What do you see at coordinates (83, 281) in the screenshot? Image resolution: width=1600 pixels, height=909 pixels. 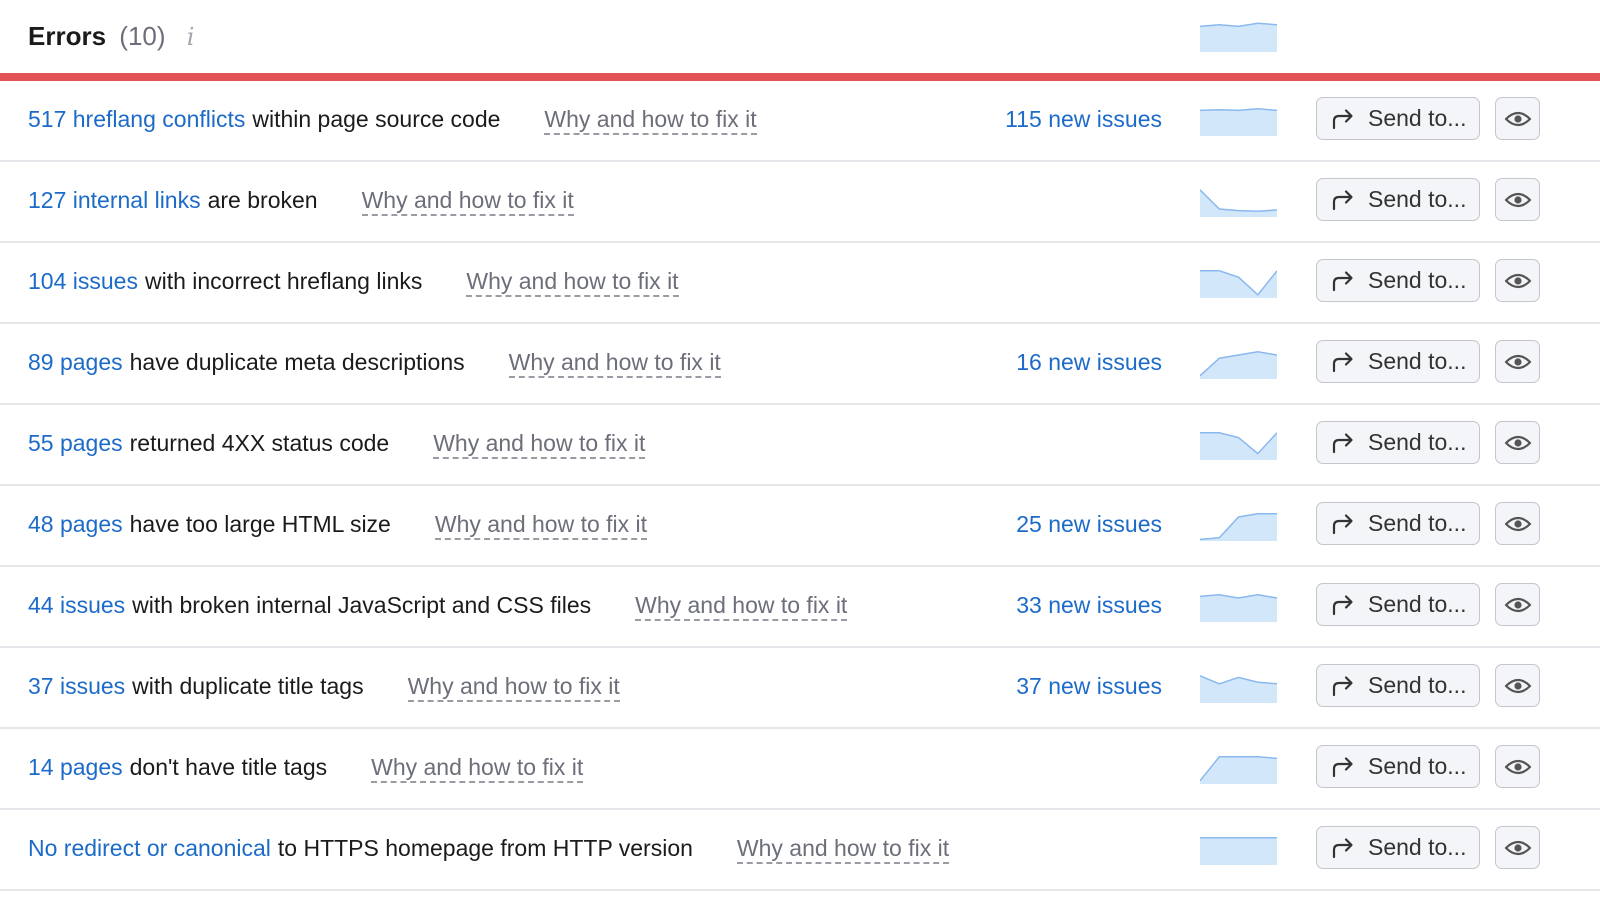 I see `issue-count-link: 104 issues` at bounding box center [83, 281].